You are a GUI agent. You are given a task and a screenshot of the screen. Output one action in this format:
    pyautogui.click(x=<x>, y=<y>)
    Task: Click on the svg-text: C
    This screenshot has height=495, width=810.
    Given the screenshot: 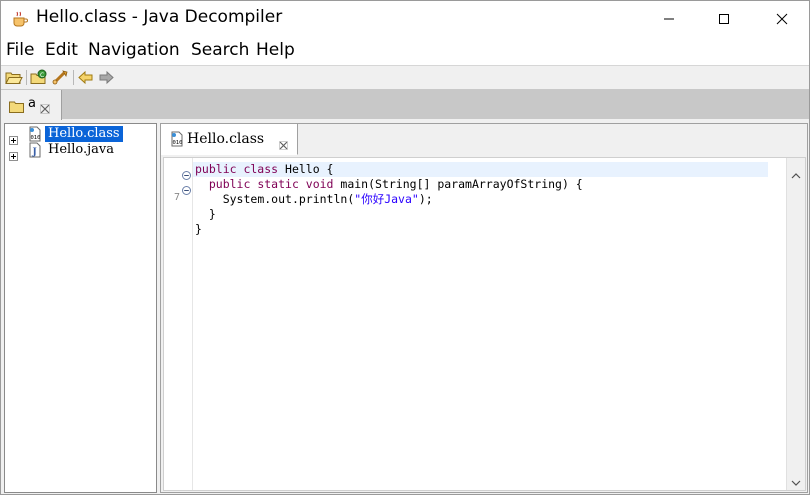 What is the action you would take?
    pyautogui.click(x=42, y=75)
    